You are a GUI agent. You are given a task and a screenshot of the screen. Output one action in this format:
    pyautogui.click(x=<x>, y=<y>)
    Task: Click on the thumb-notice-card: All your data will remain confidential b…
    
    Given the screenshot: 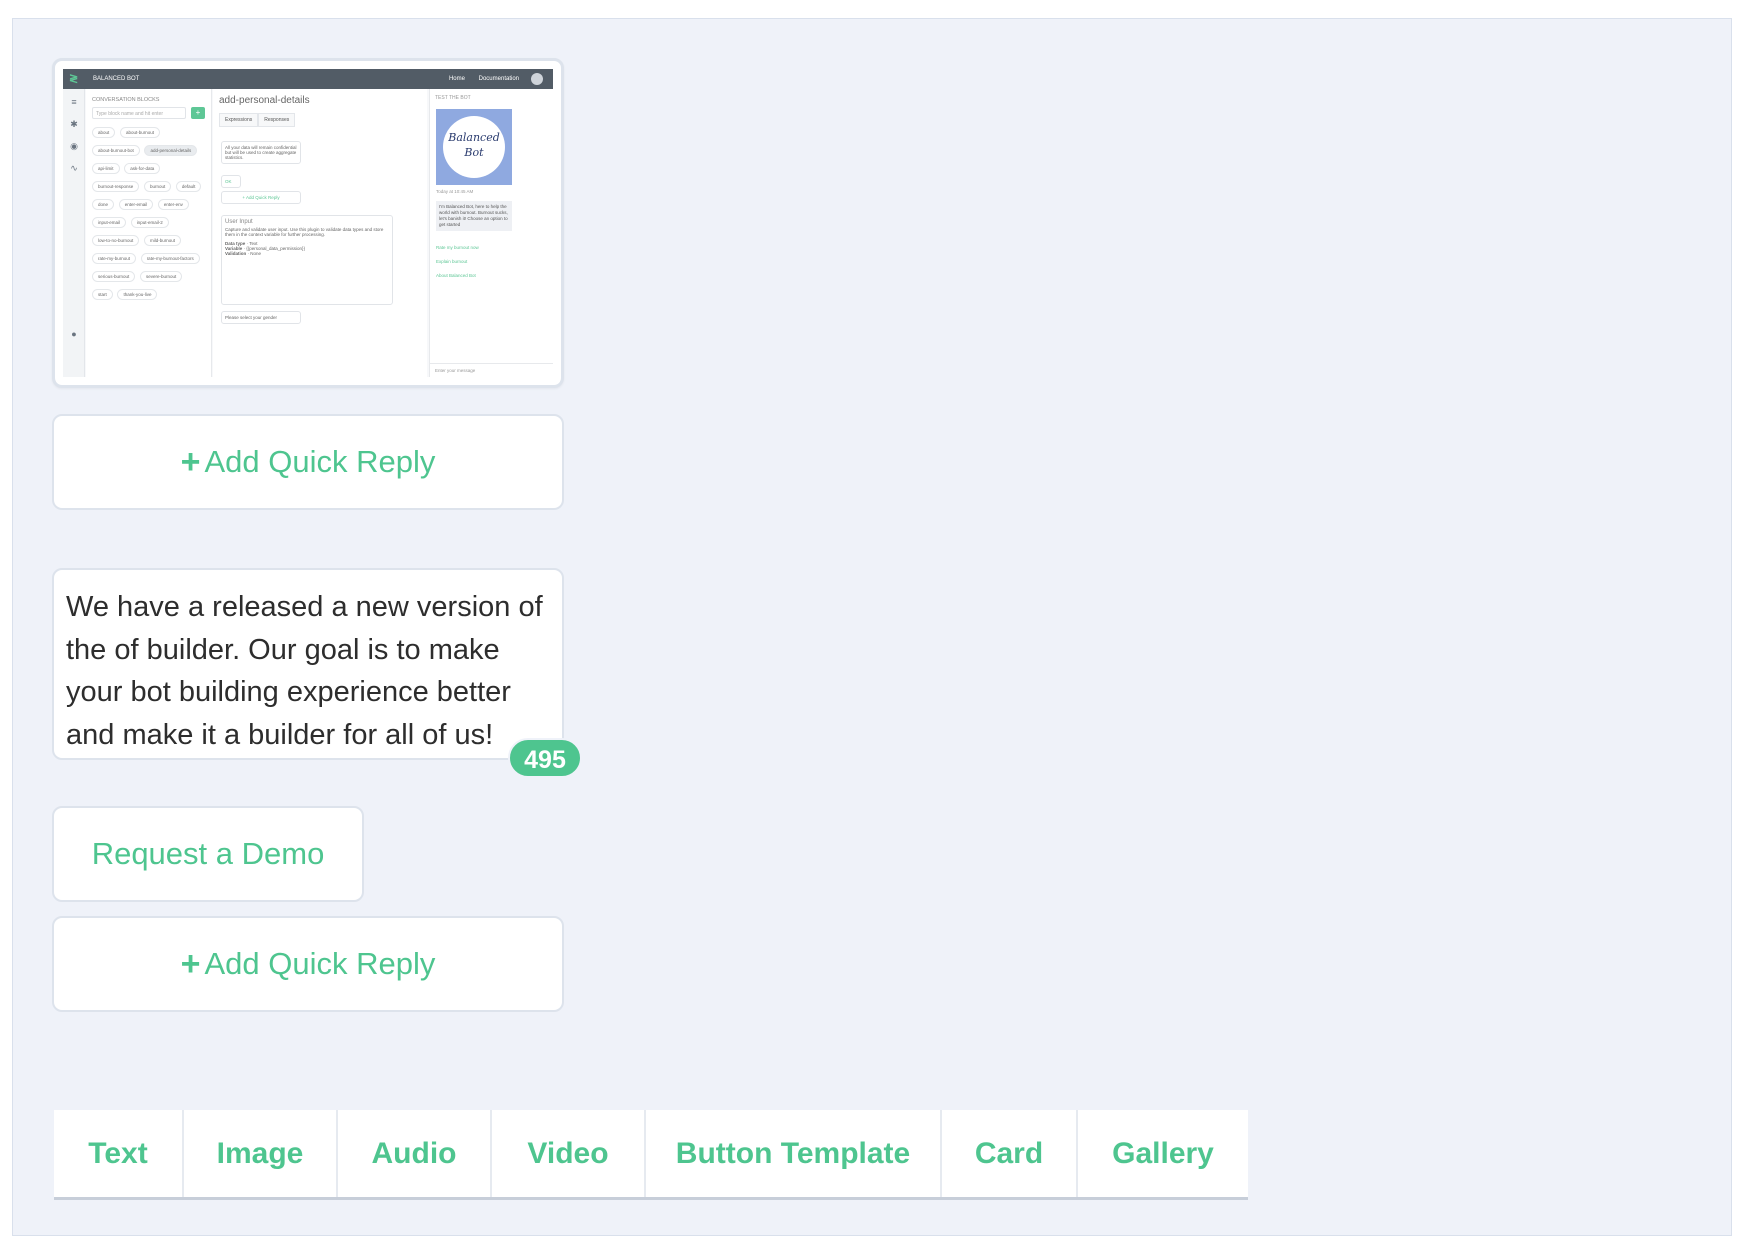 What is the action you would take?
    pyautogui.click(x=261, y=152)
    